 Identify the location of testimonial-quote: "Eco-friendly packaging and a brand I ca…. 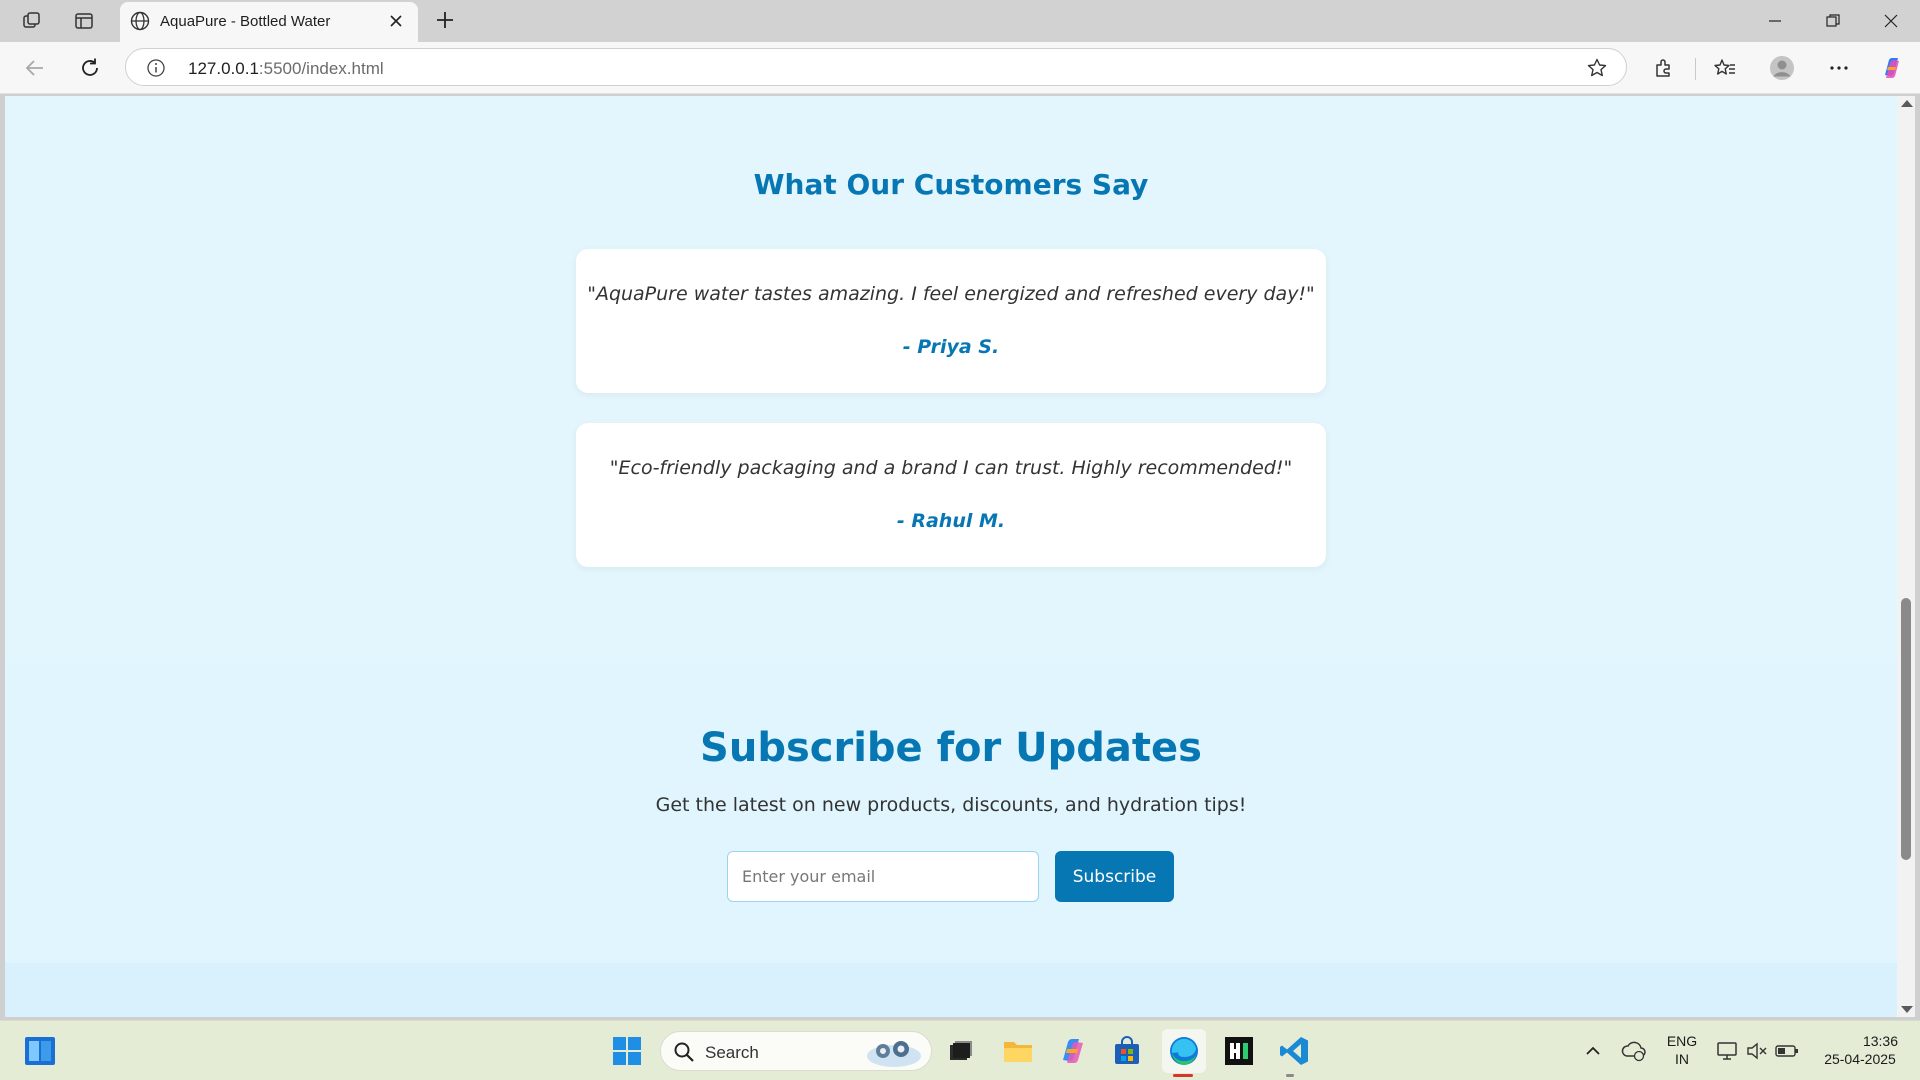
(951, 468).